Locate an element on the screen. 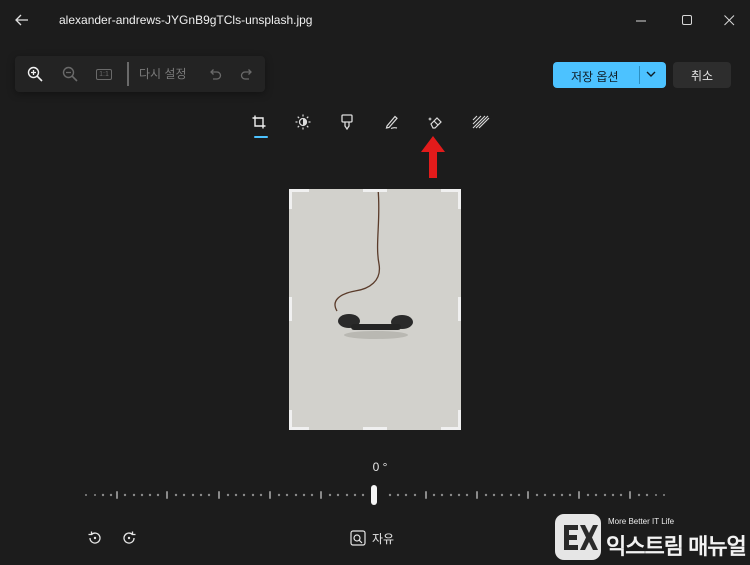 The width and height of the screenshot is (750, 565). close-icon is located at coordinates (728, 19).